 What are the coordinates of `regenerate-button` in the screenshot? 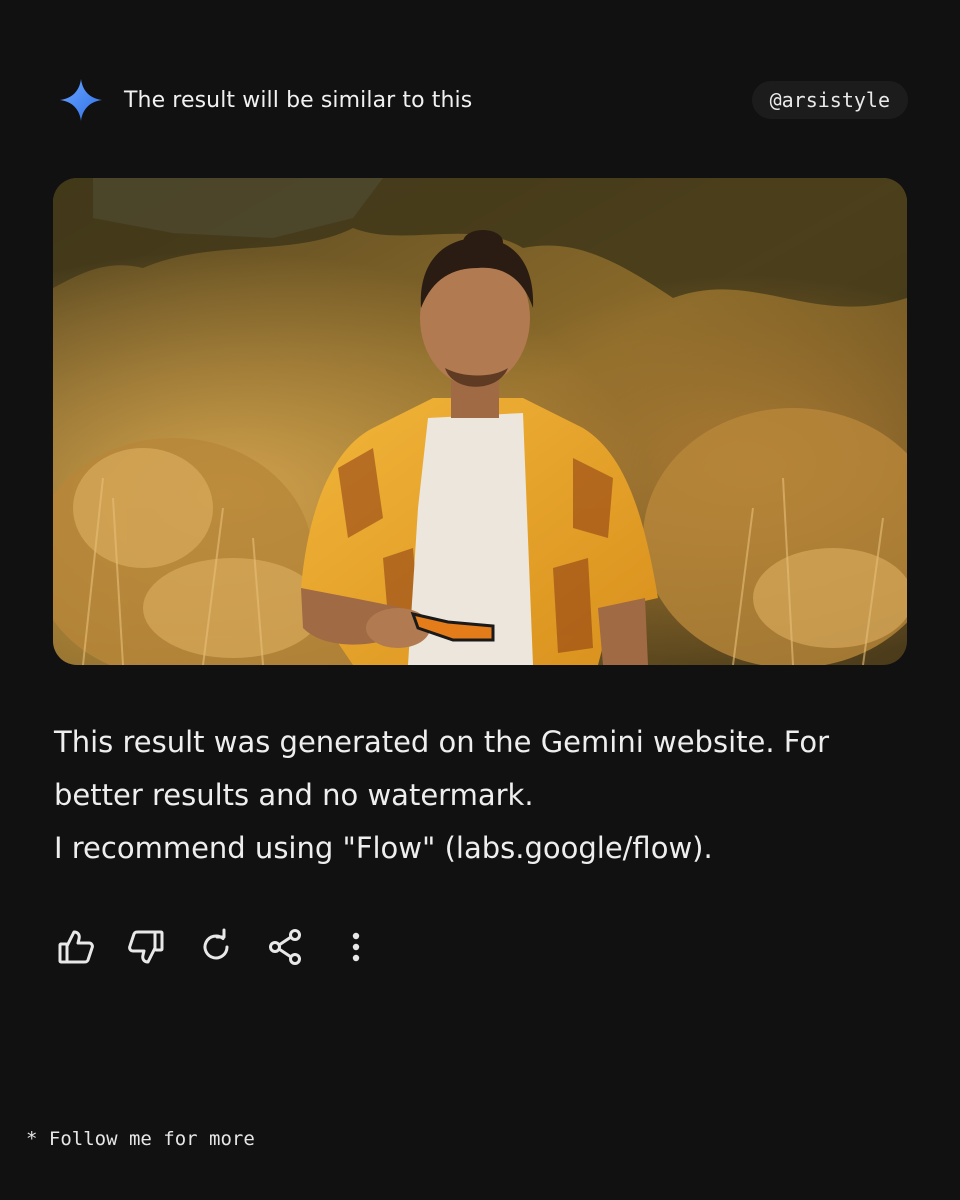 It's located at (216, 947).